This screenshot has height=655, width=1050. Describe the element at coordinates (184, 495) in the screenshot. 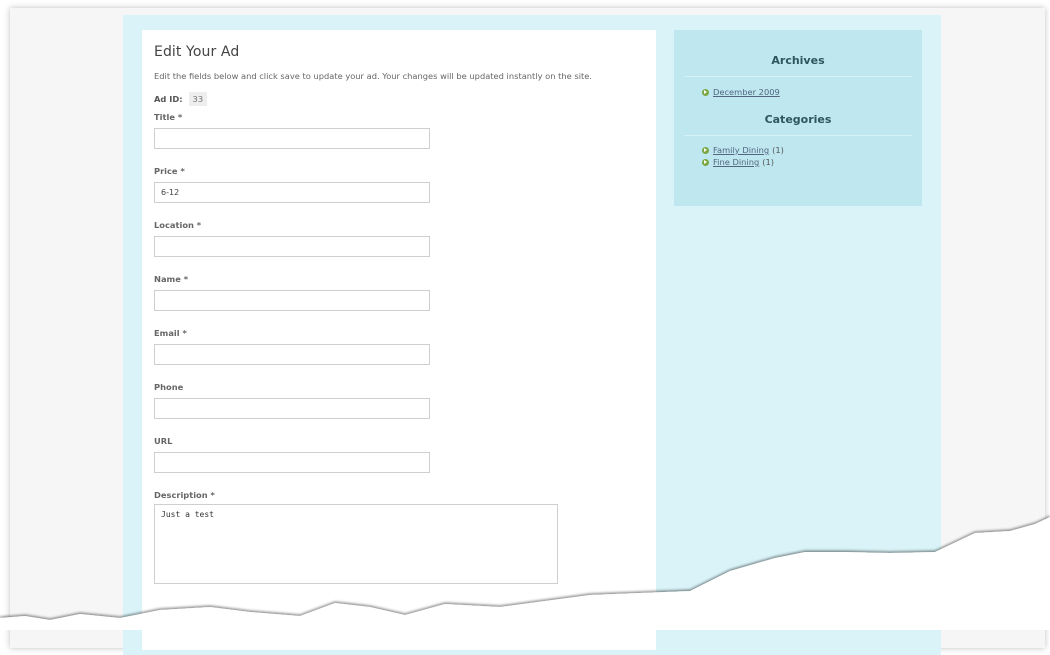

I see `description-label: Description *` at that location.